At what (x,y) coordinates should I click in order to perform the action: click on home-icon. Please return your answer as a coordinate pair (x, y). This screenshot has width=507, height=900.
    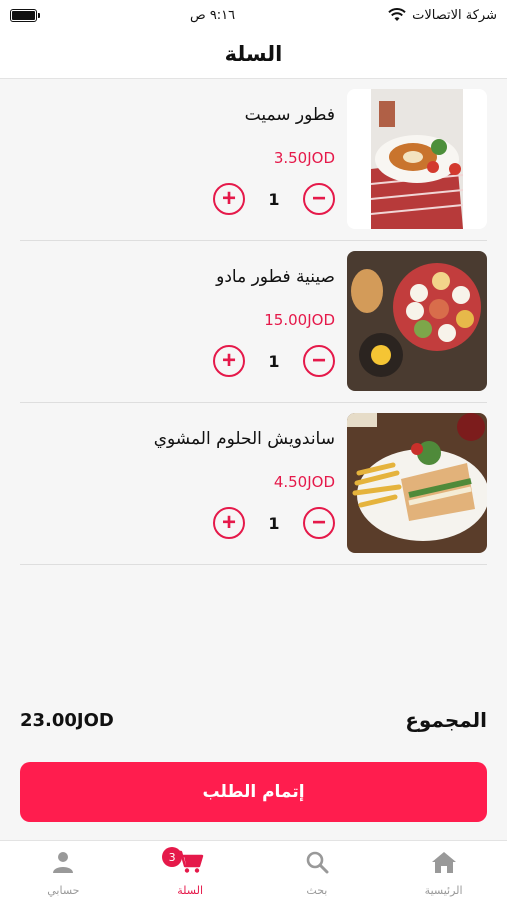
    Looking at the image, I should click on (444, 862).